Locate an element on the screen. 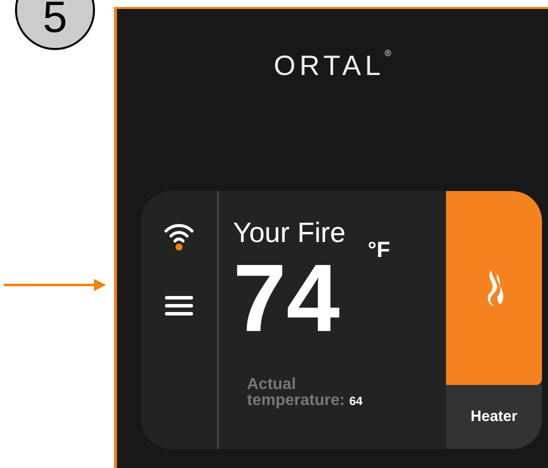 The width and height of the screenshot is (548, 468). fire-title: Your Fire is located at coordinates (290, 233).